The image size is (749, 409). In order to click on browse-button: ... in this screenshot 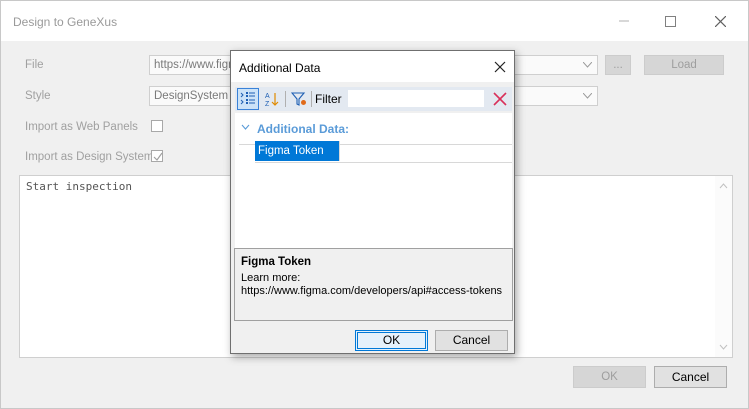, I will do `click(618, 65)`.